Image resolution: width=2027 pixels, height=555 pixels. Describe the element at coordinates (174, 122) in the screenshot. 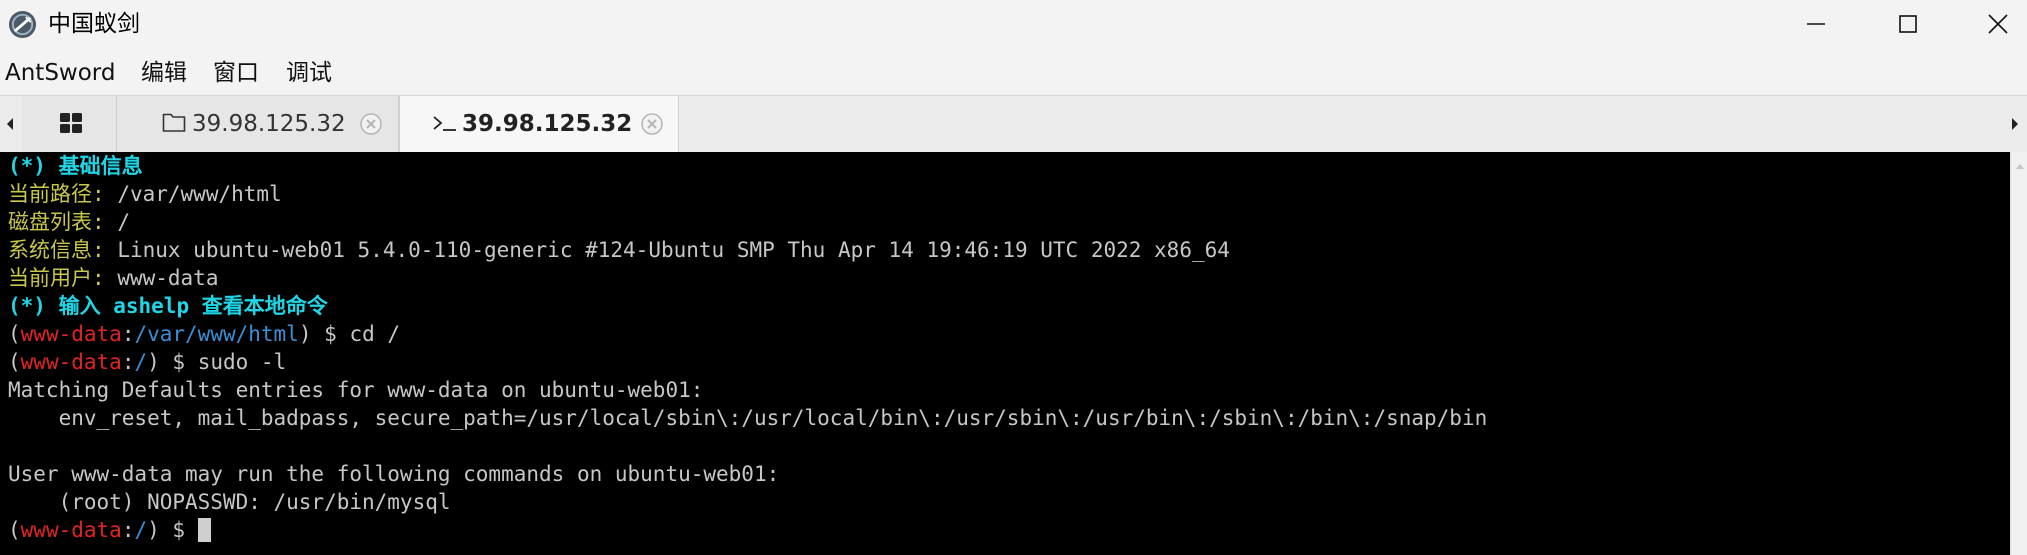

I see `folder-icon` at that location.